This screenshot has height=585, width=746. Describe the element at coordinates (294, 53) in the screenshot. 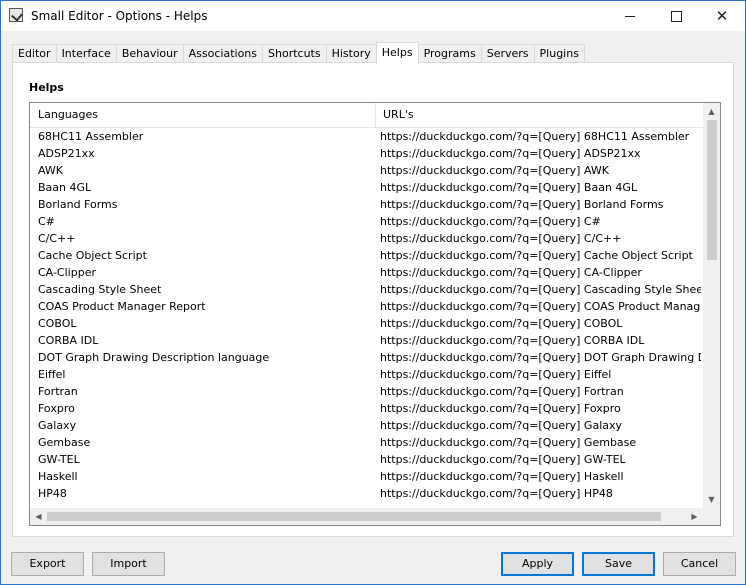

I see `tab-shortcuts: Shortcuts` at that location.